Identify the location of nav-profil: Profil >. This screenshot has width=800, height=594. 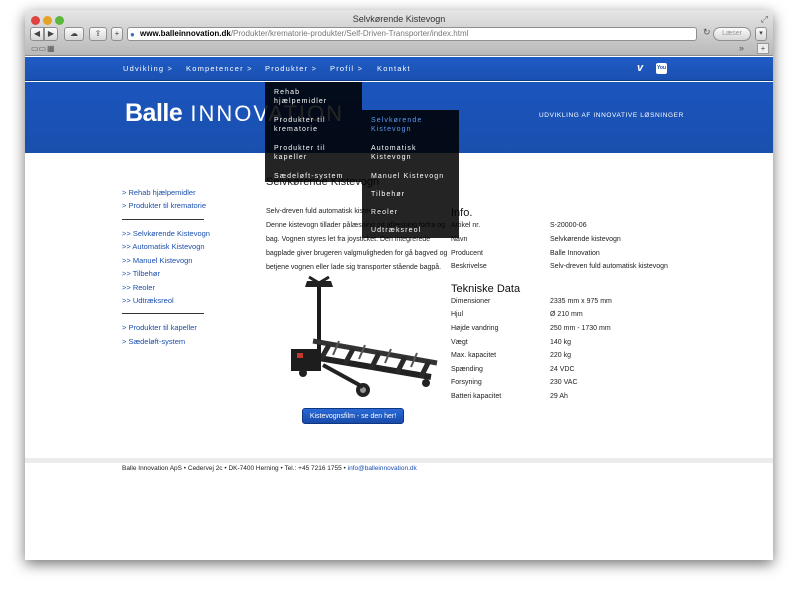
(346, 68).